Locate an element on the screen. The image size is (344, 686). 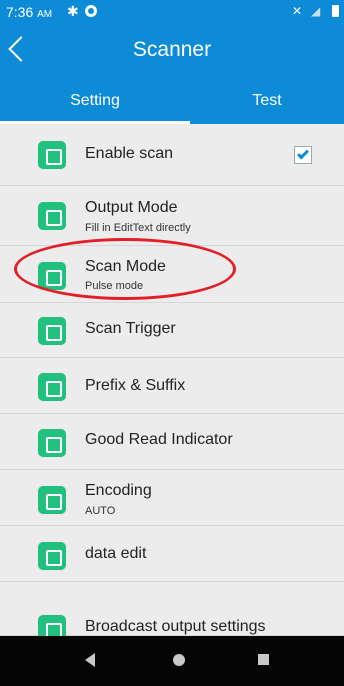
tab-test: Test is located at coordinates (267, 101).